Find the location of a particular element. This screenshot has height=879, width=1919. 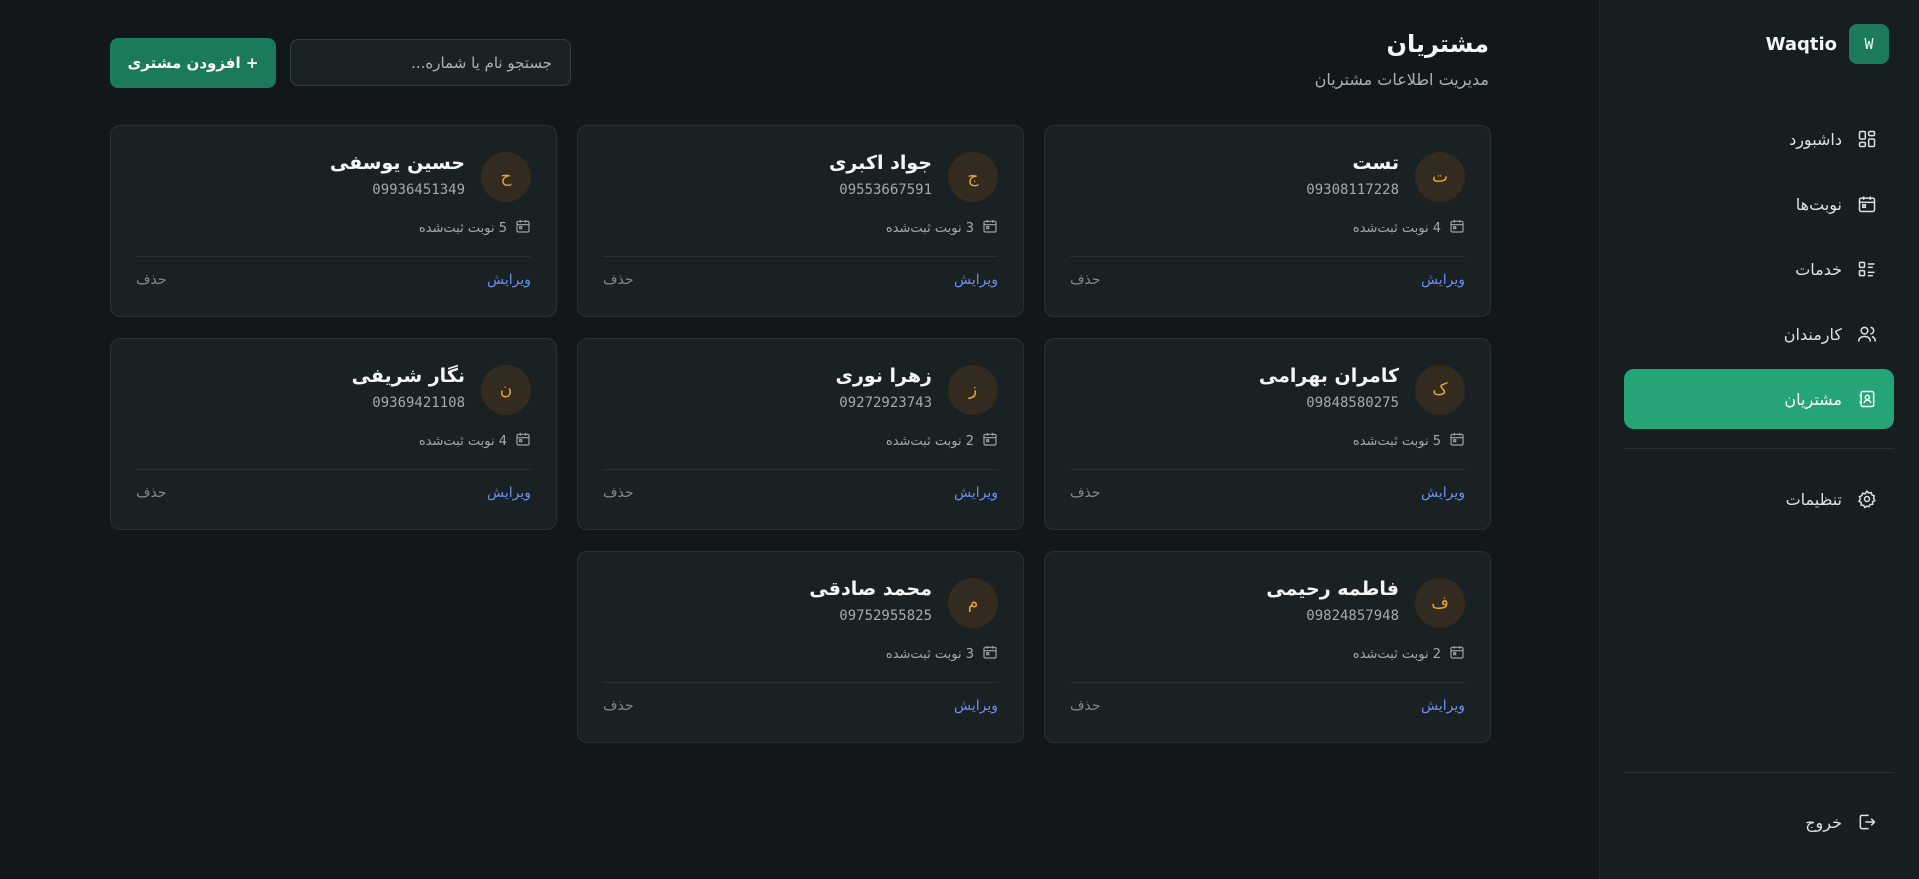

logout-button: خروج is located at coordinates (1759, 822).